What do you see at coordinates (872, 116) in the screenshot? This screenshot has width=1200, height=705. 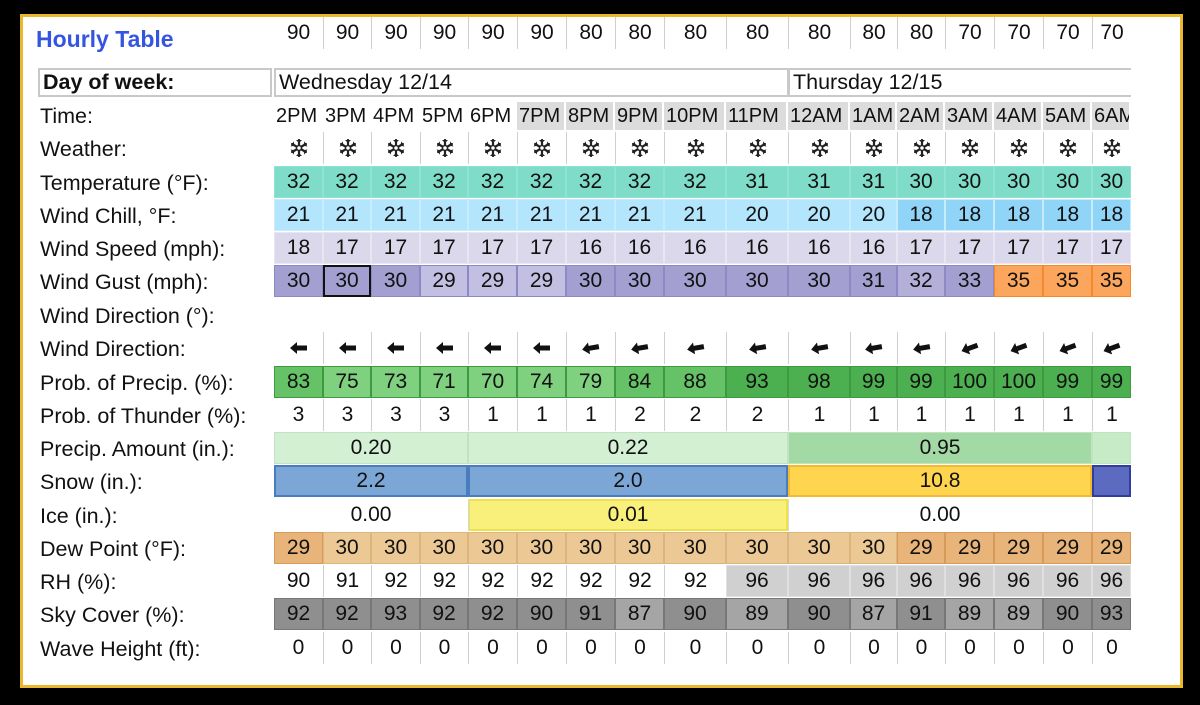 I see `time-cell: 1AM` at bounding box center [872, 116].